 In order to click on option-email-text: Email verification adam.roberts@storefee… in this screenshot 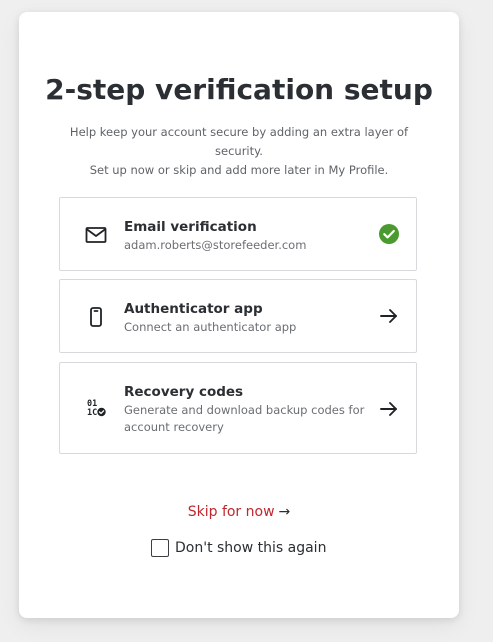, I will do `click(249, 236)`.